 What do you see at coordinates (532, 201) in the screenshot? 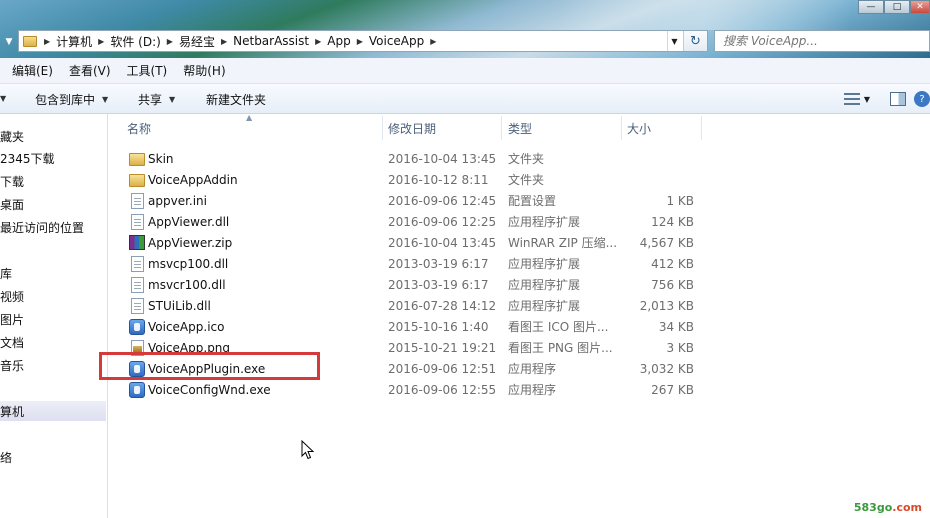
I see `file-type: 配置设置` at bounding box center [532, 201].